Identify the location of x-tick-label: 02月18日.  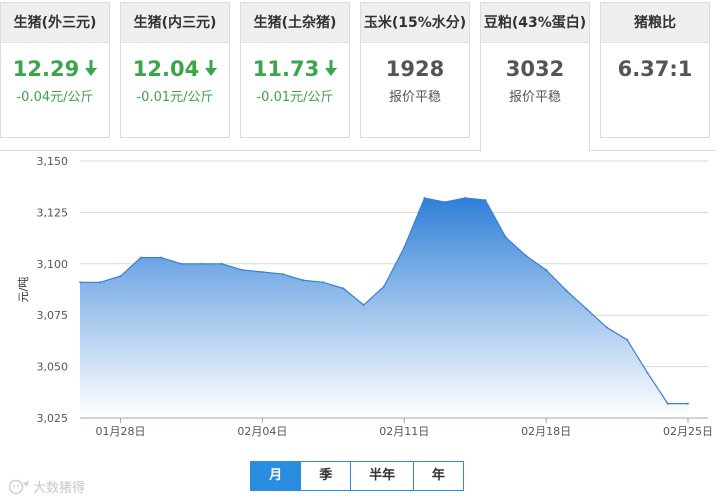
(546, 431).